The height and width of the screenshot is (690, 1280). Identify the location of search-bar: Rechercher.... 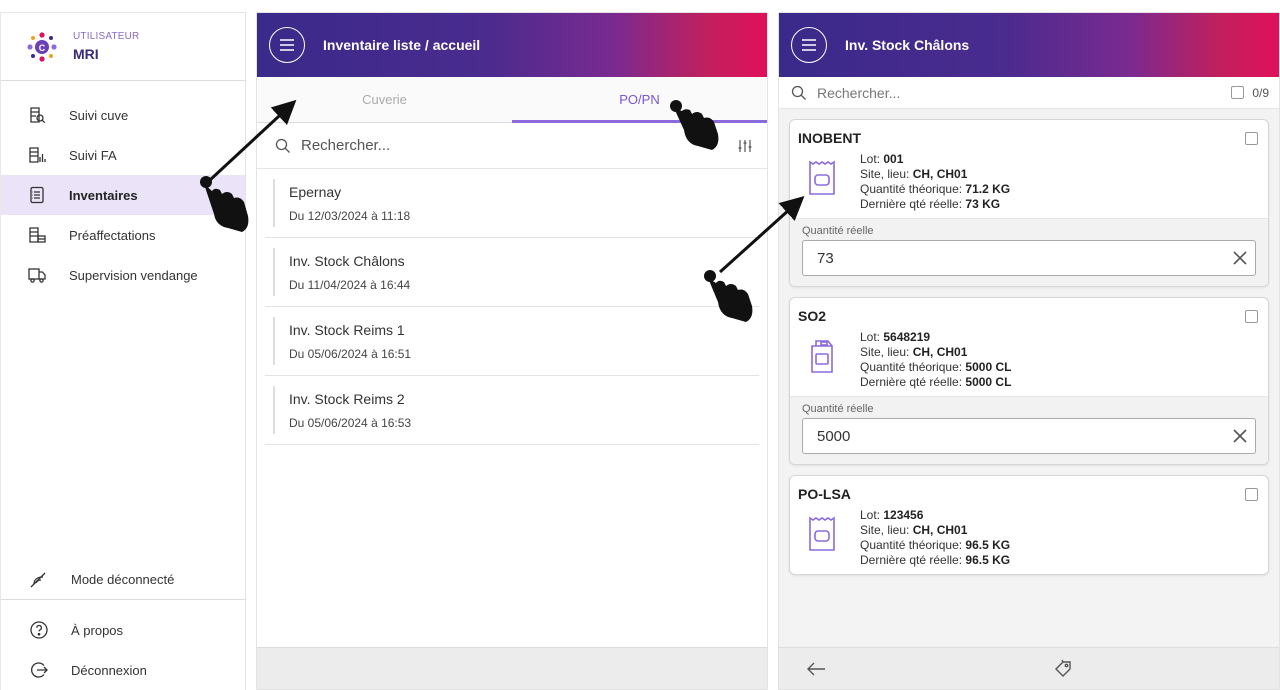
(512, 146).